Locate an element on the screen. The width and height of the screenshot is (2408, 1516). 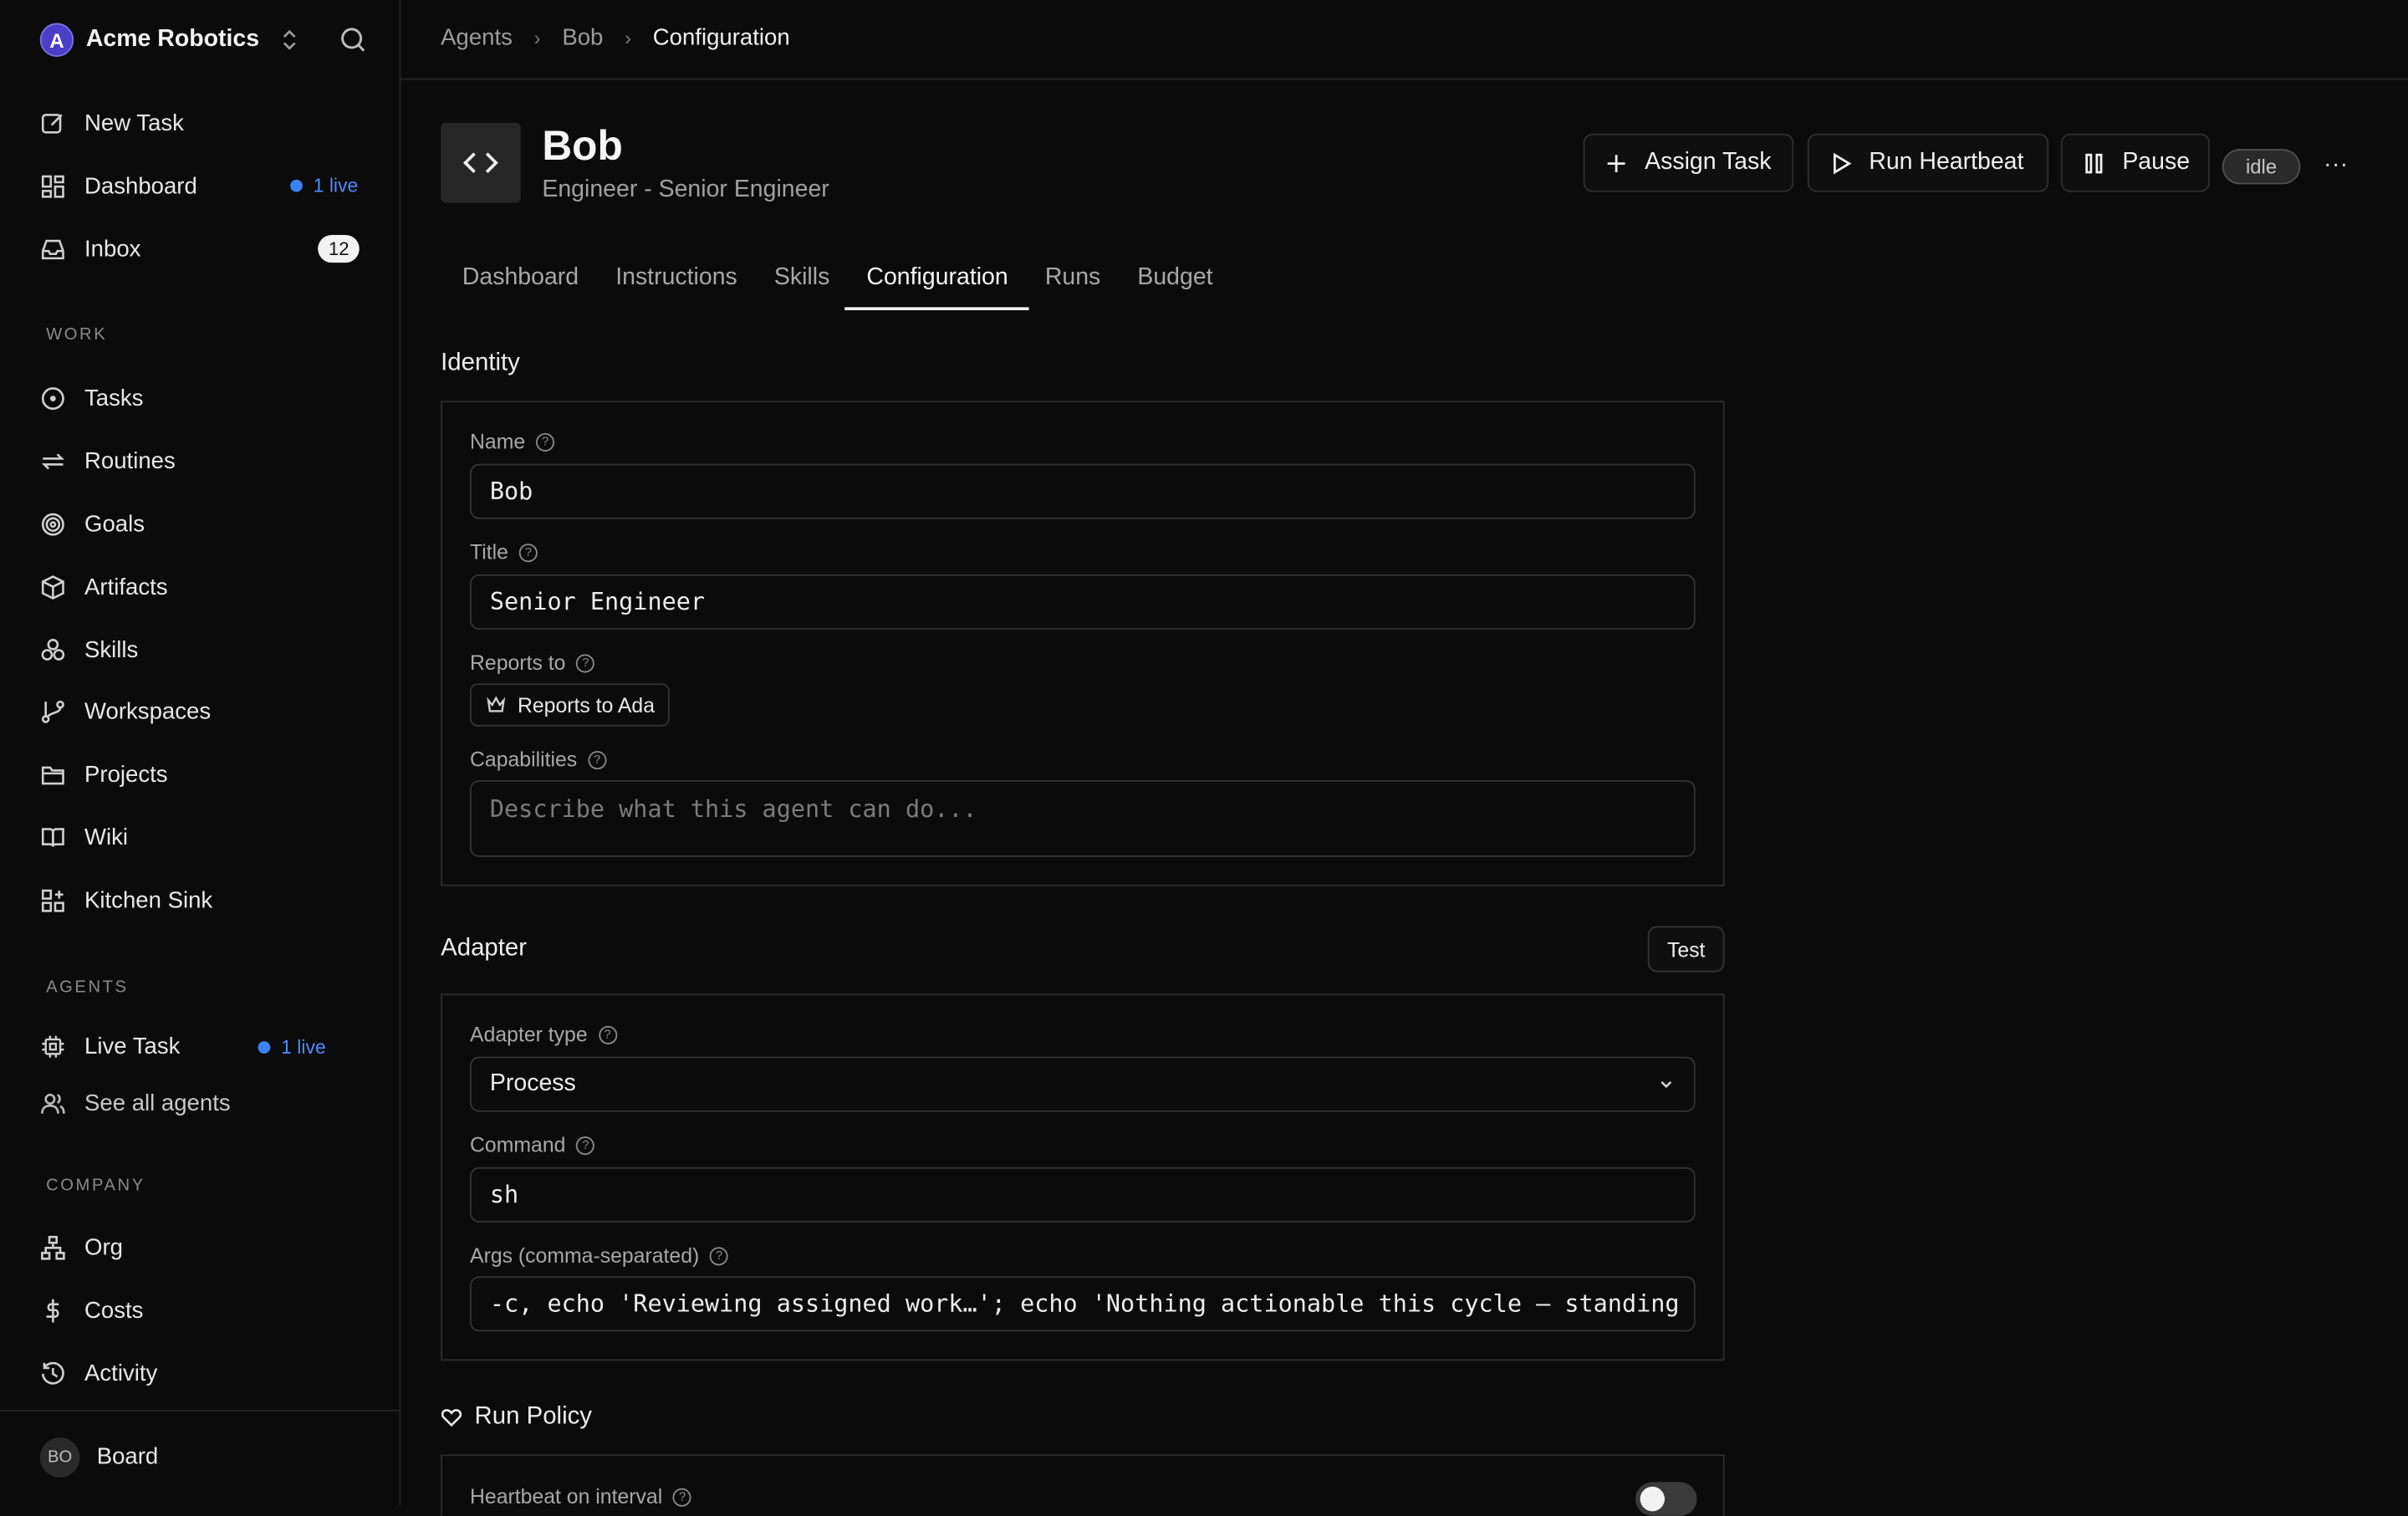
target-icon is located at coordinates (53, 523).